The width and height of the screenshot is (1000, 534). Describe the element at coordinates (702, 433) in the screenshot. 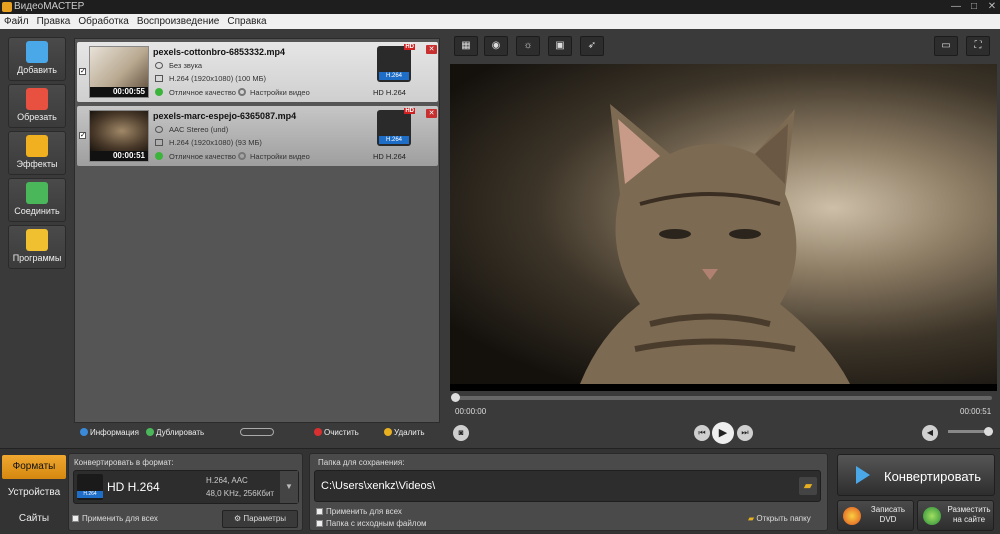

I see `previous-icon: ⏮` at that location.